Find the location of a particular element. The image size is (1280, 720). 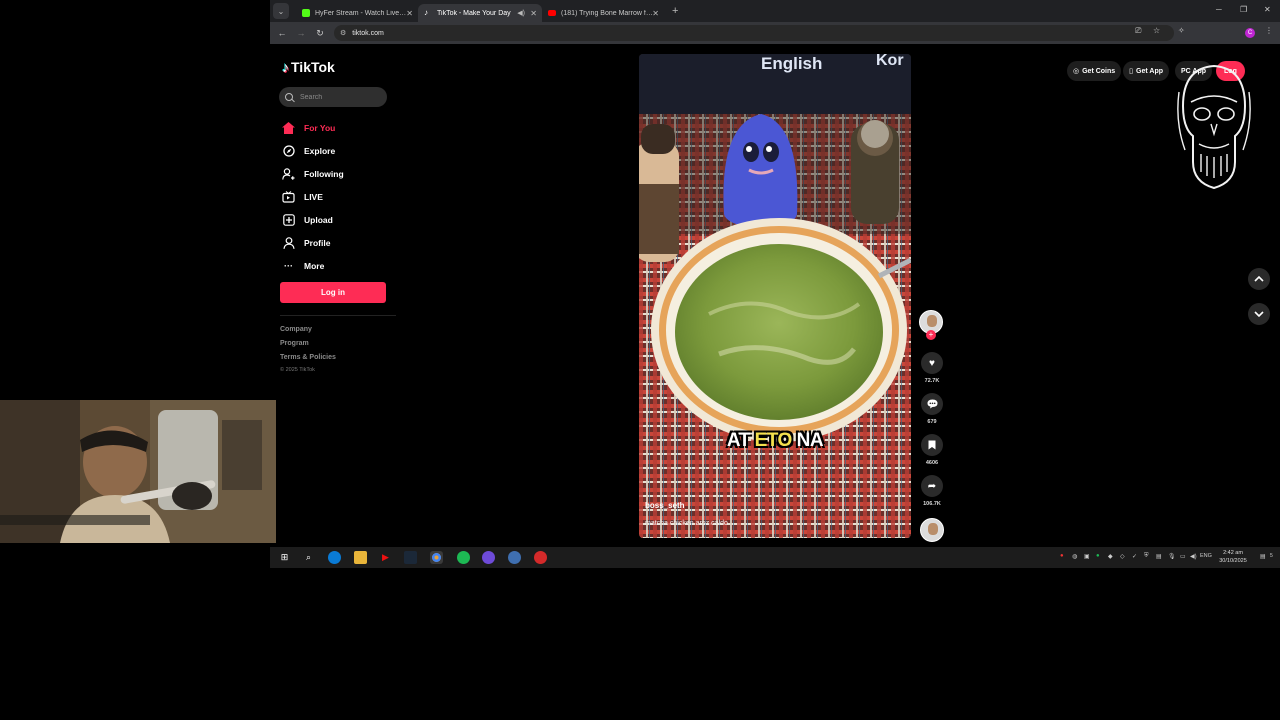

sidebar-item-label: LIVE is located at coordinates (313, 196).